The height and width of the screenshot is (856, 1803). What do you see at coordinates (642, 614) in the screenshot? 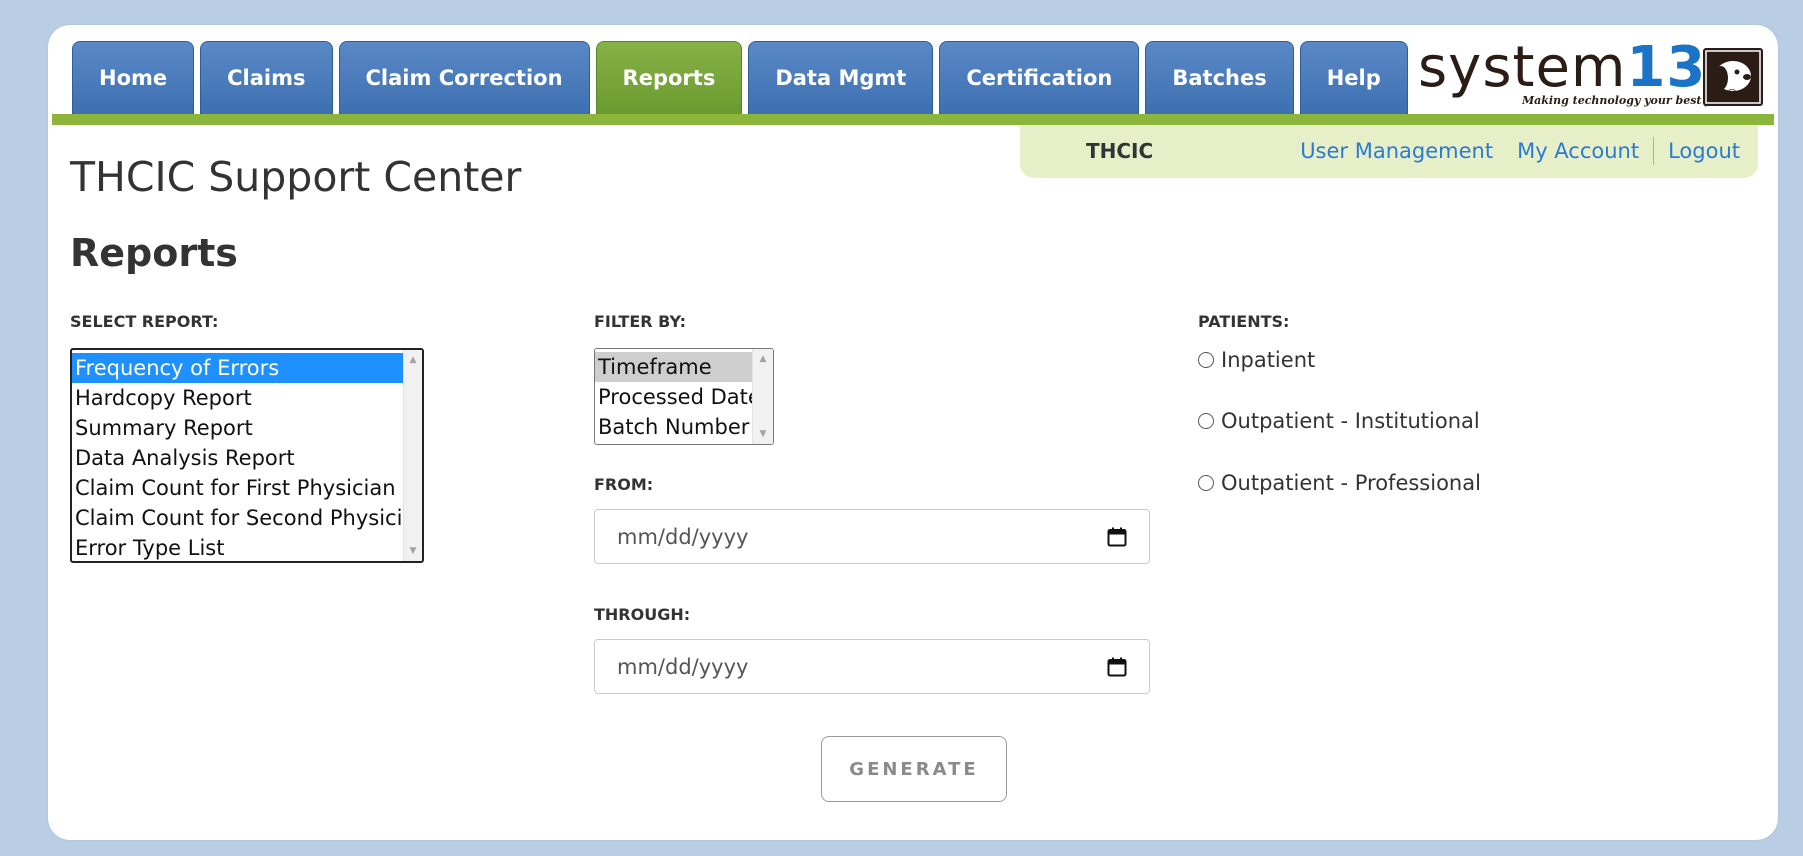
I see `through-label: THROUGH:` at bounding box center [642, 614].